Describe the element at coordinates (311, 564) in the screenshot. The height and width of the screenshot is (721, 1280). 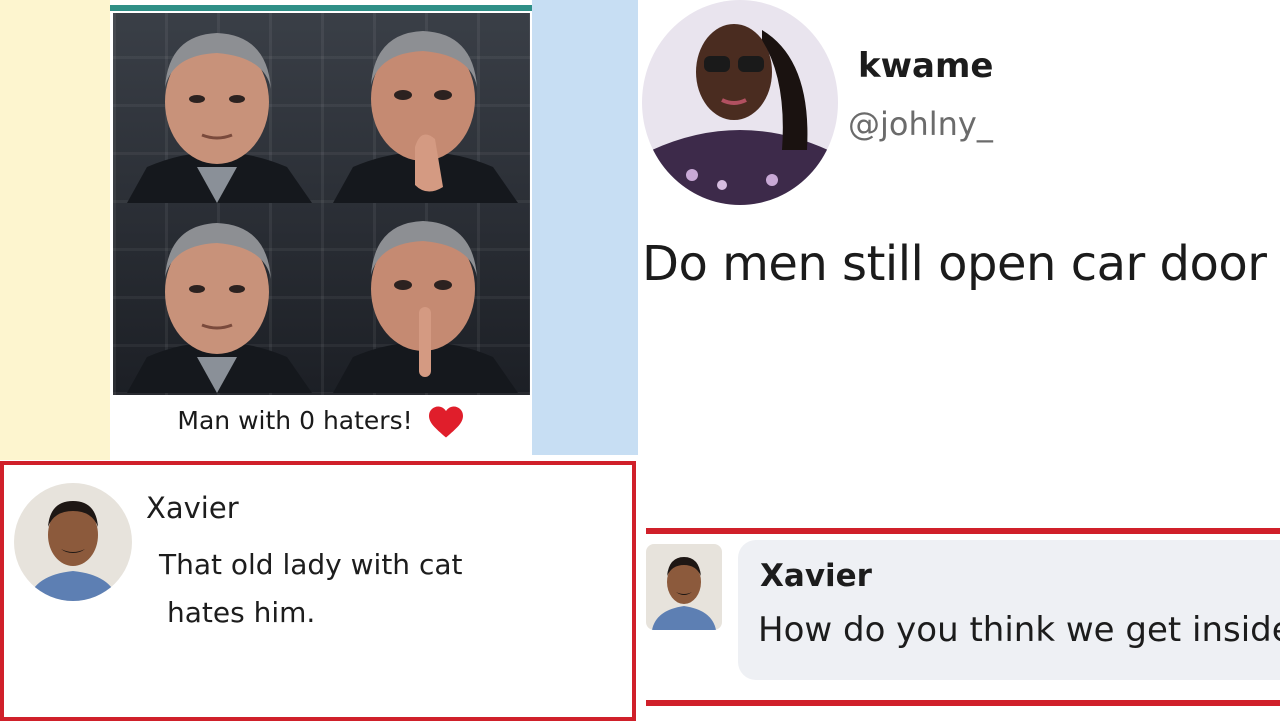
I see `comment-text-line1: That old lady with cat` at that location.